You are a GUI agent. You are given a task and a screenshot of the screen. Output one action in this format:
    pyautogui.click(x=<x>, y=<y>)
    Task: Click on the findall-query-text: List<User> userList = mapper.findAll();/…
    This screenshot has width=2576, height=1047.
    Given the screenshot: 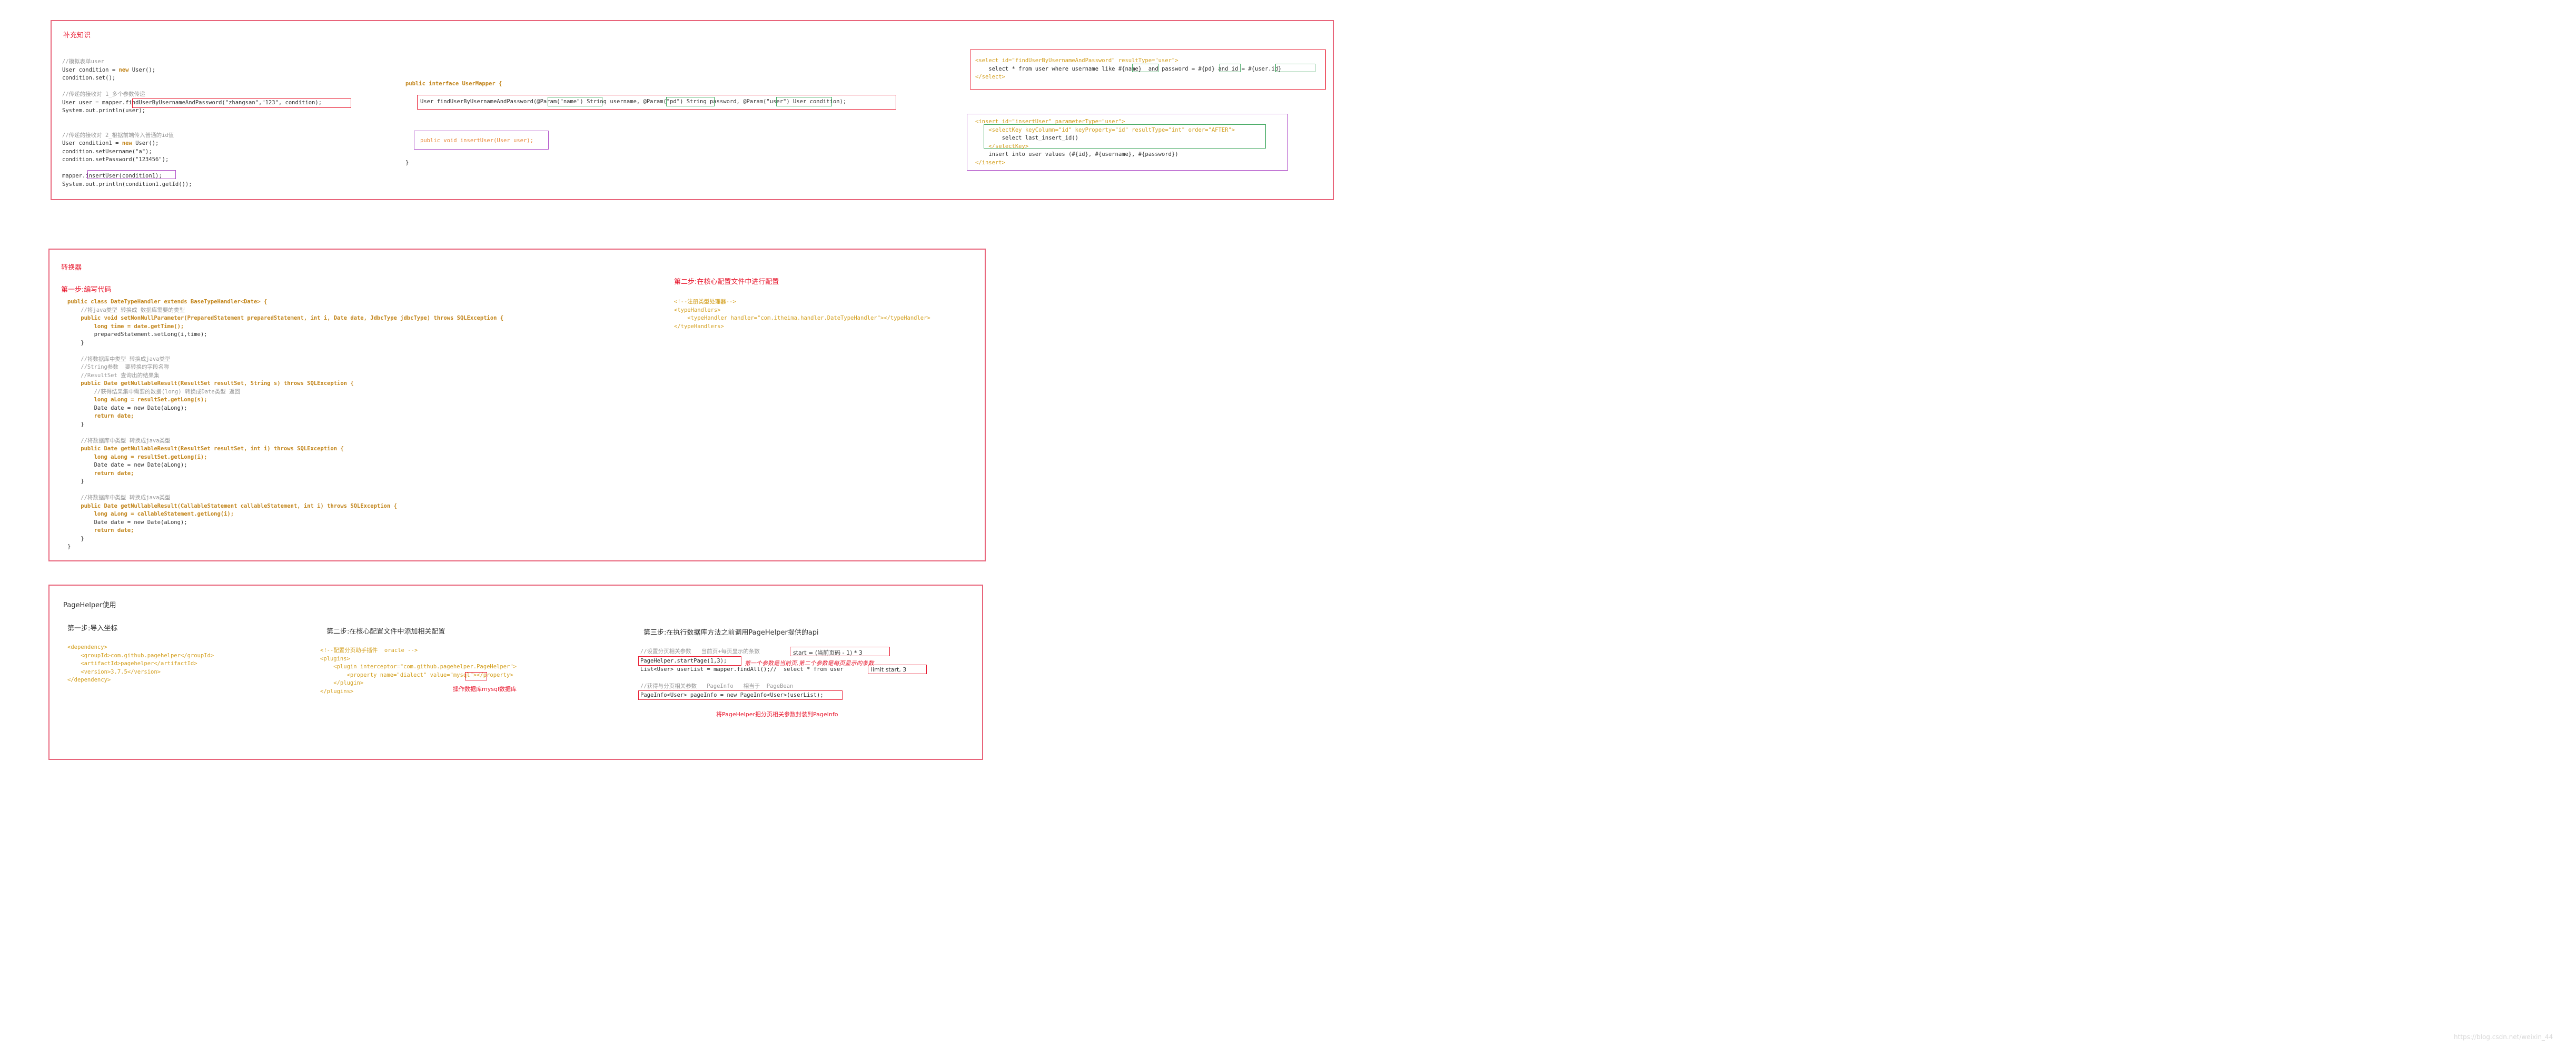 What is the action you would take?
    pyautogui.click(x=742, y=669)
    